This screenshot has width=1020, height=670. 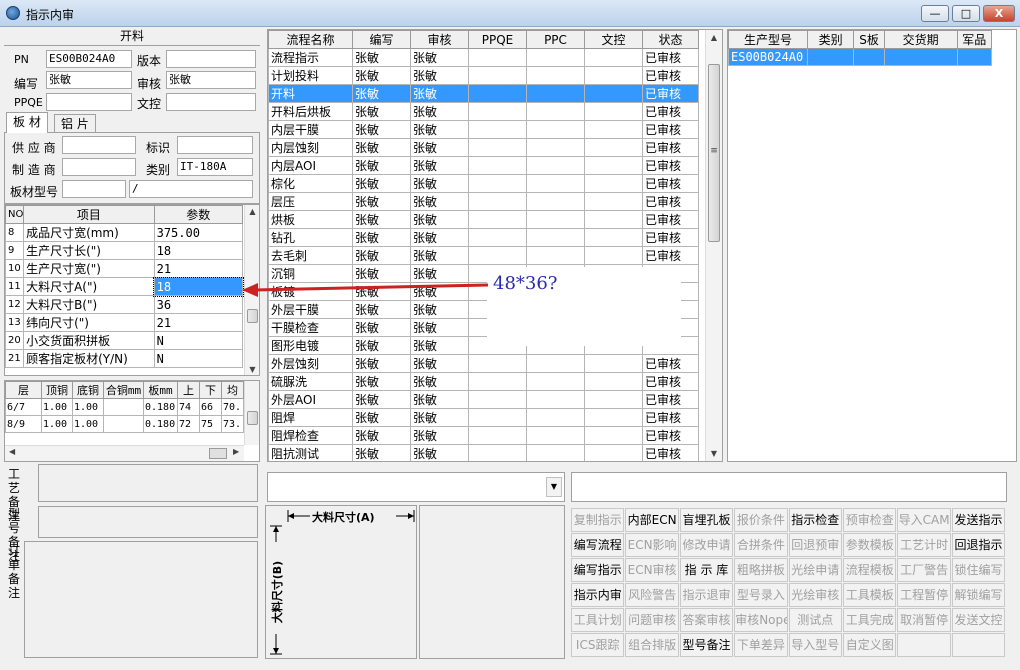 What do you see at coordinates (870, 595) in the screenshot?
I see `action-button: 工具模板` at bounding box center [870, 595].